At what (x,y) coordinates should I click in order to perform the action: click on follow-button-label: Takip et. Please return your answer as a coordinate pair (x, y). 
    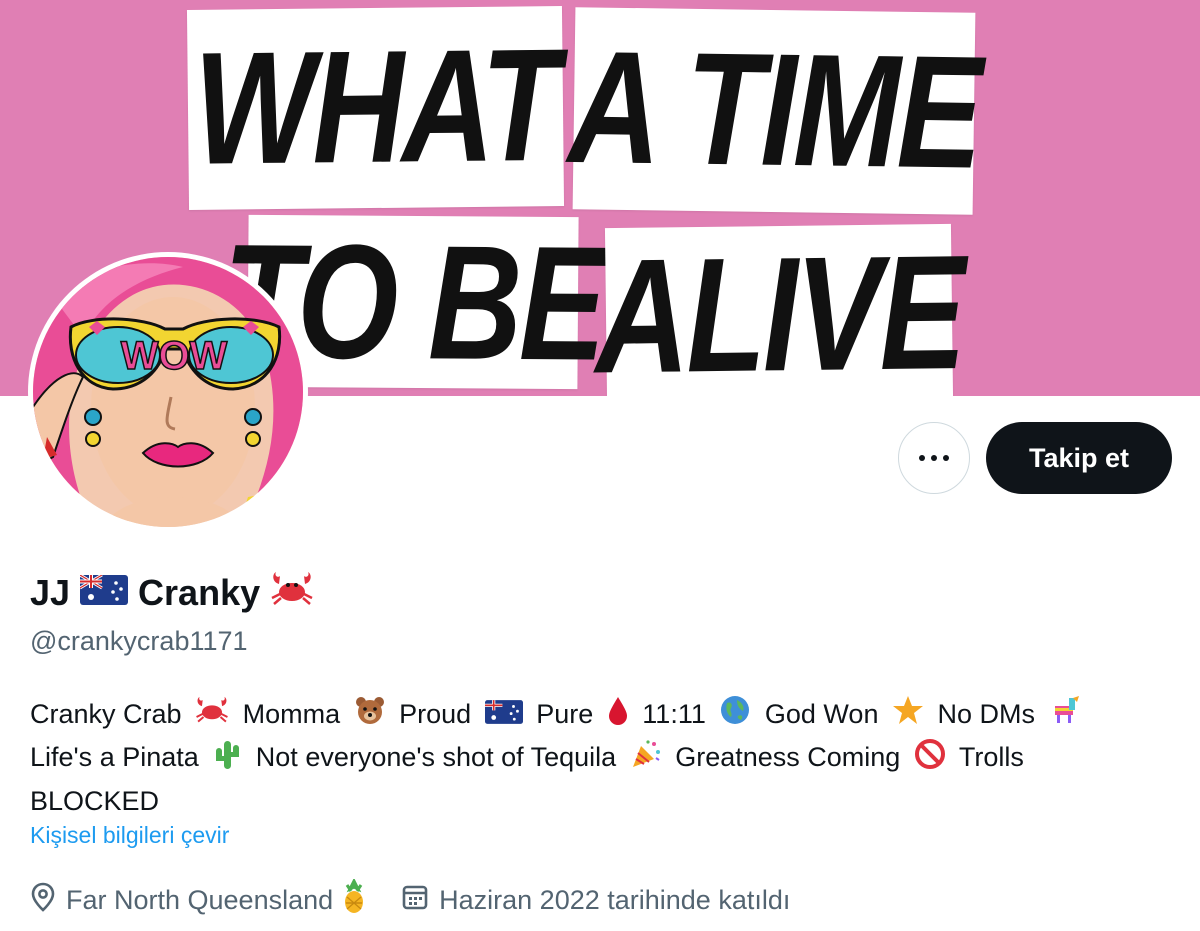
    Looking at the image, I should click on (1079, 457).